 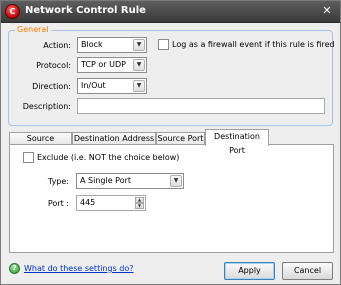 What do you see at coordinates (92, 44) in the screenshot?
I see `action-value: Block` at bounding box center [92, 44].